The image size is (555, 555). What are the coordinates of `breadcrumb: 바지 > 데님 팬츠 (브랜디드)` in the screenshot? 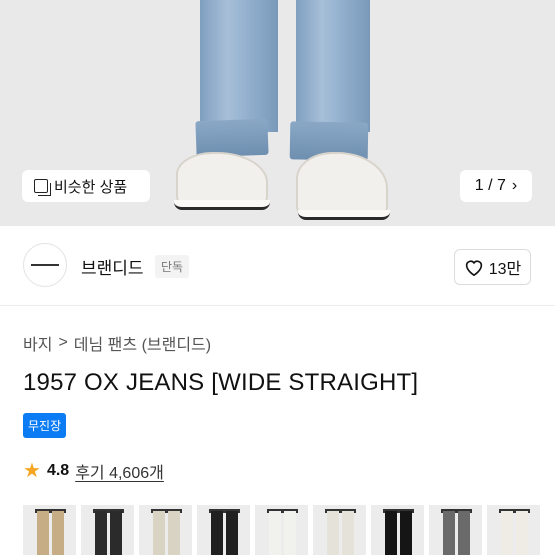 It's located at (117, 343).